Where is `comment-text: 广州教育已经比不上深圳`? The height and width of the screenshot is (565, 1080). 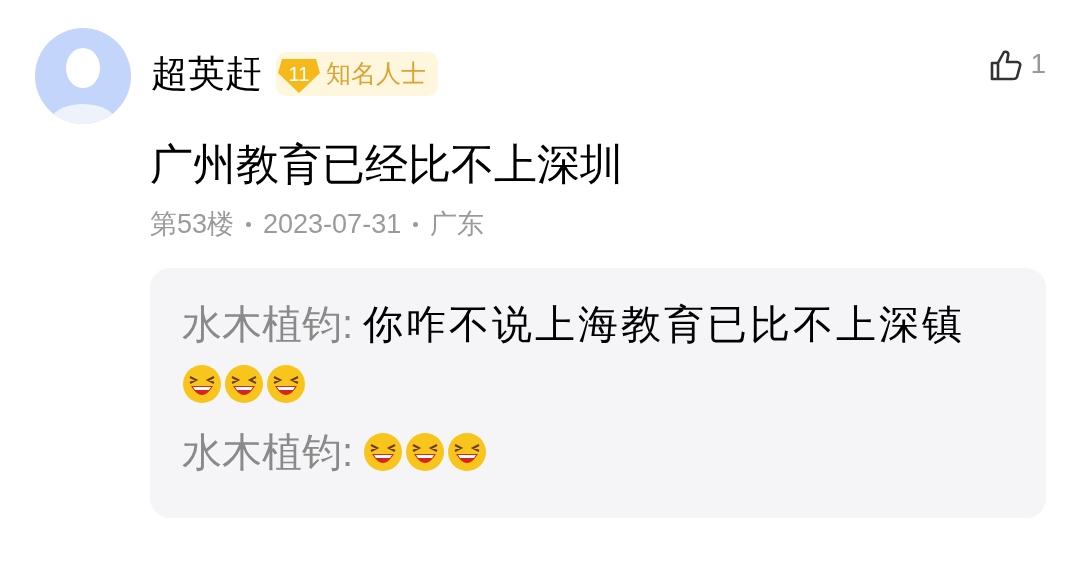 comment-text: 广州教育已经比不上深圳 is located at coordinates (387, 164).